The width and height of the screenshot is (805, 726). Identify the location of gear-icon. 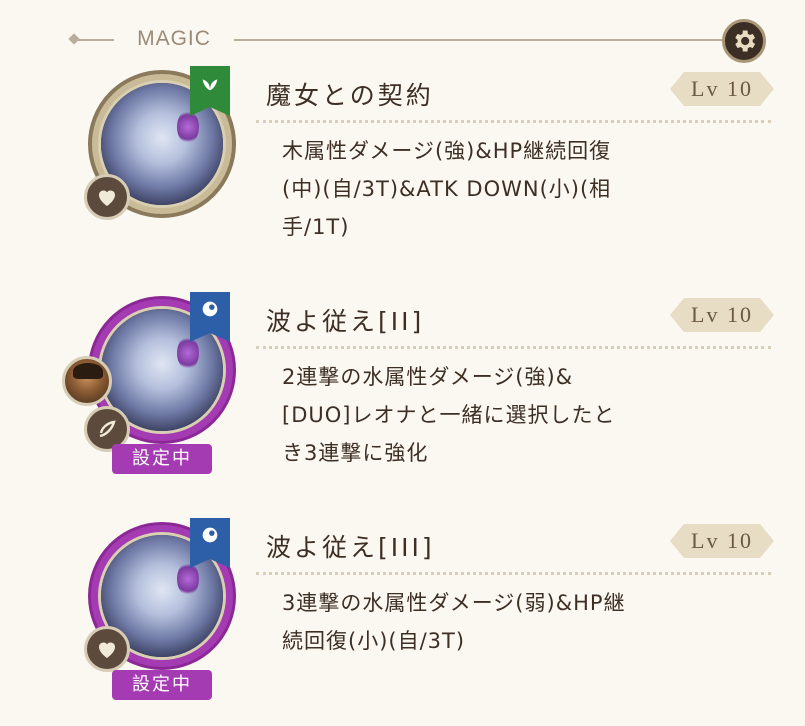
(745, 41).